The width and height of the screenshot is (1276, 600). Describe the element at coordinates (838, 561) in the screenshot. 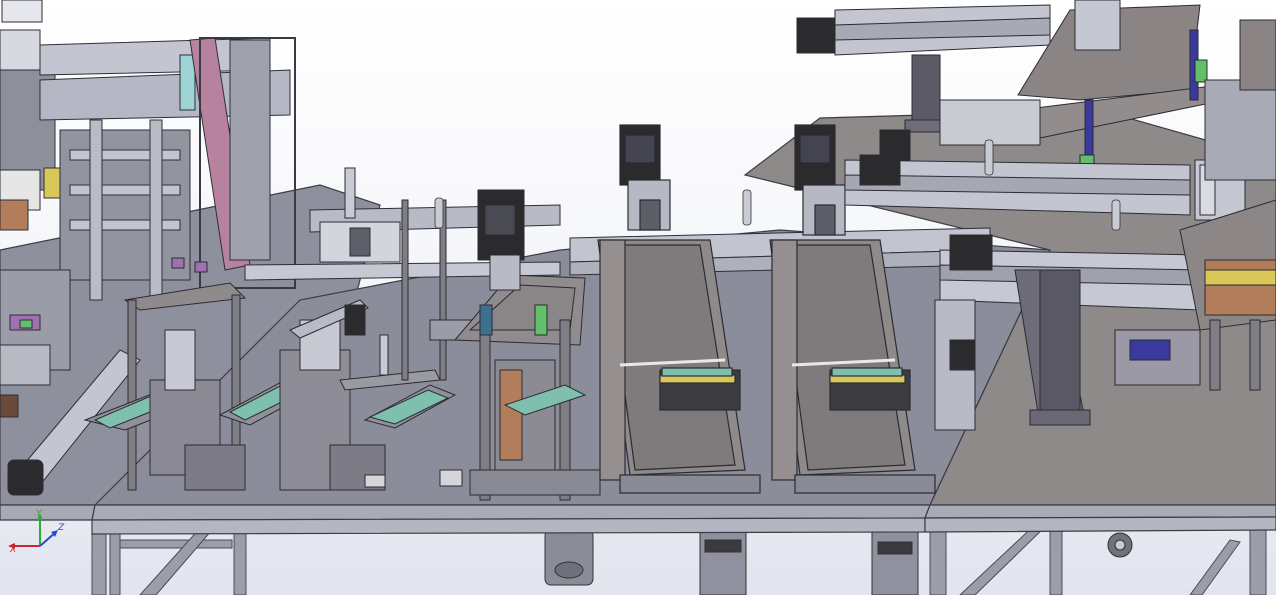

I see `under-table-motors` at that location.